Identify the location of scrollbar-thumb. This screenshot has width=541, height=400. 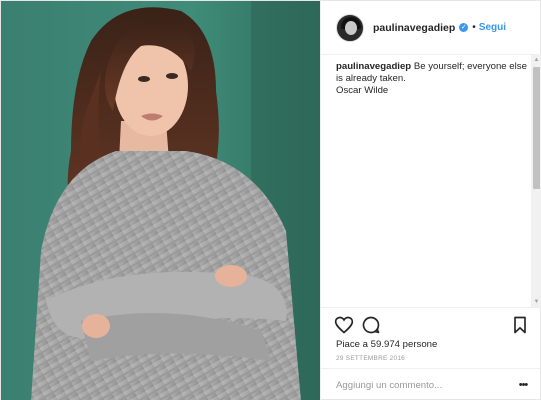
(536, 128).